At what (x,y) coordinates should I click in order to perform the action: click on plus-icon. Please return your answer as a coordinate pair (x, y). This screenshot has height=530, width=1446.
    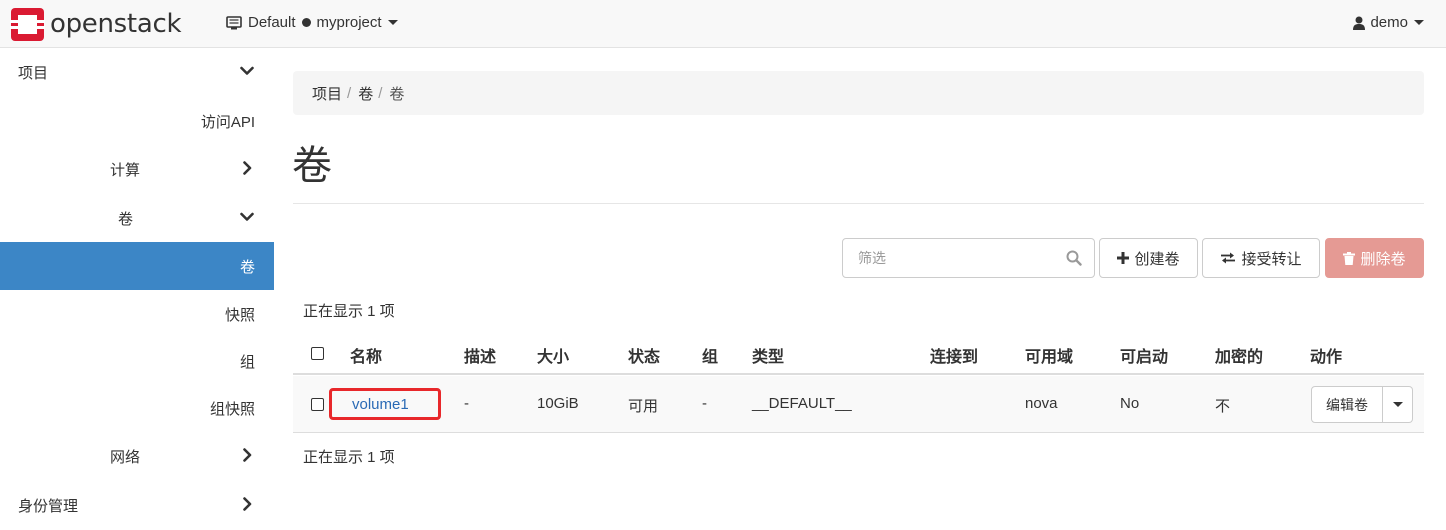
    Looking at the image, I should click on (1123, 258).